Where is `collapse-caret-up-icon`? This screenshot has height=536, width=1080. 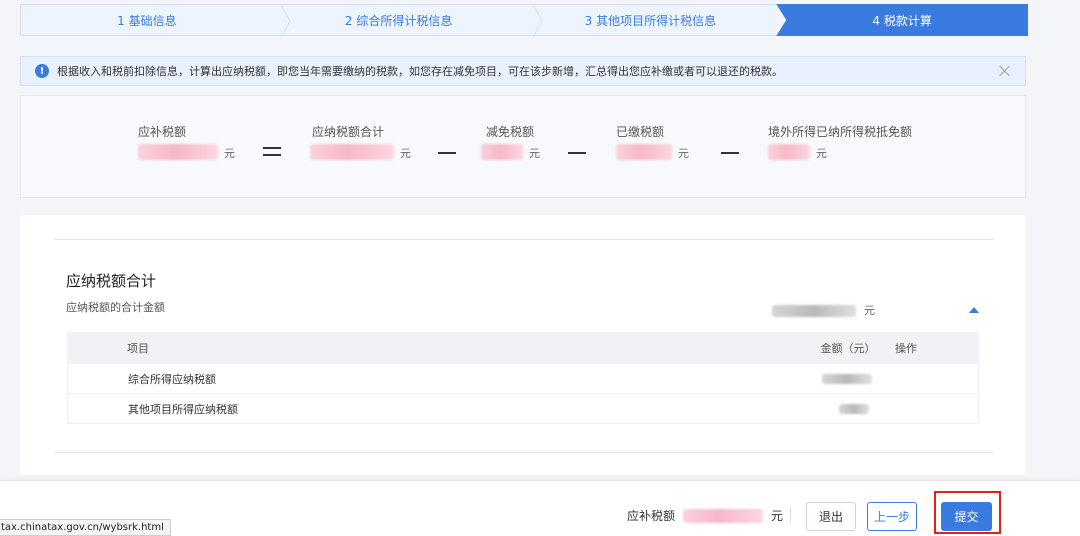
collapse-caret-up-icon is located at coordinates (974, 306).